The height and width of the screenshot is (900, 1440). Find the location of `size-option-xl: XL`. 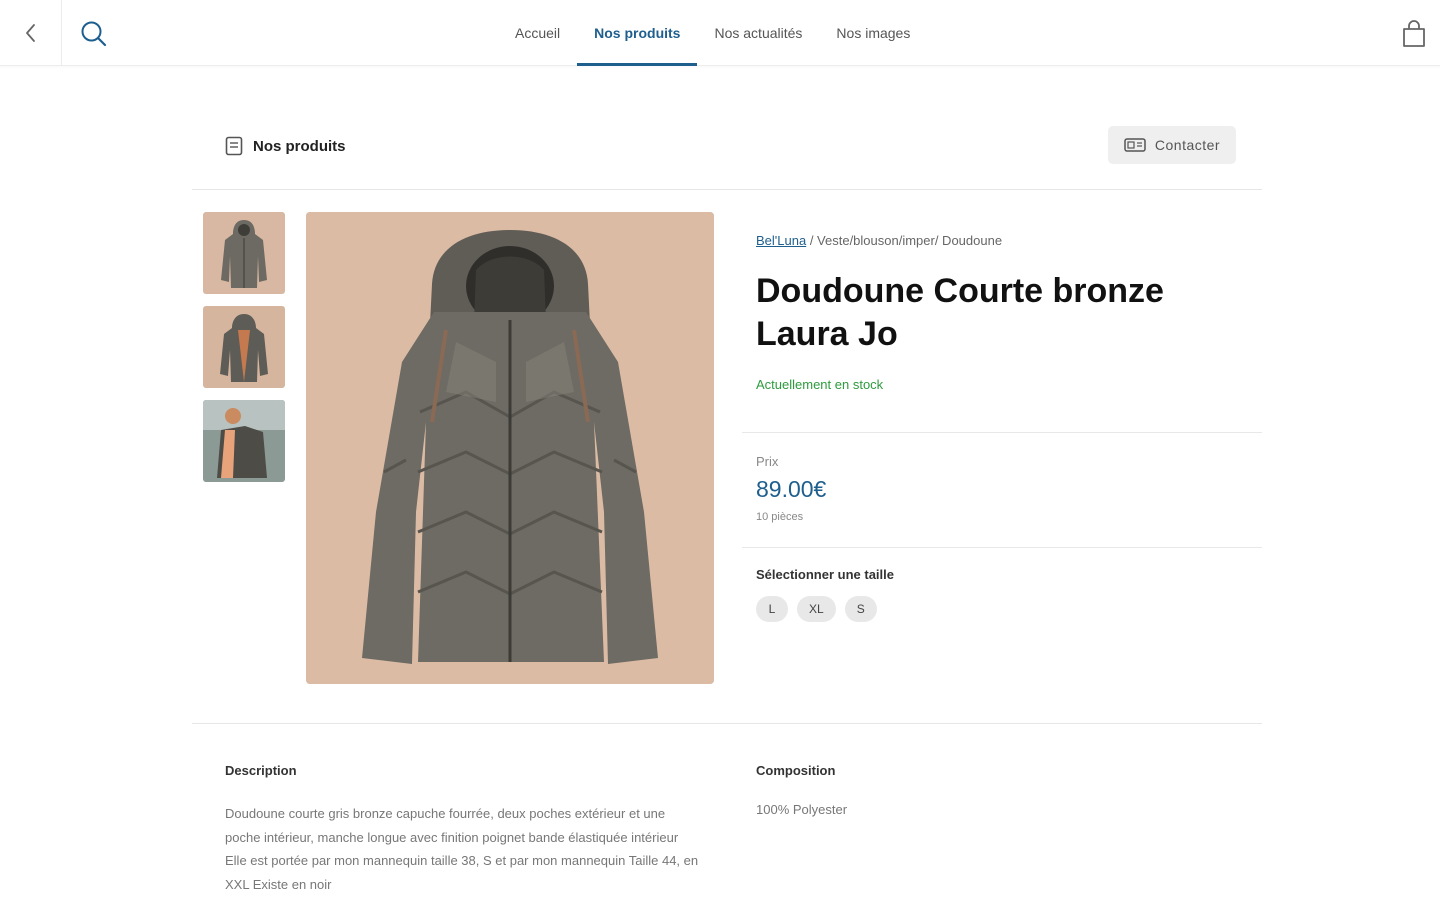

size-option-xl: XL is located at coordinates (816, 609).